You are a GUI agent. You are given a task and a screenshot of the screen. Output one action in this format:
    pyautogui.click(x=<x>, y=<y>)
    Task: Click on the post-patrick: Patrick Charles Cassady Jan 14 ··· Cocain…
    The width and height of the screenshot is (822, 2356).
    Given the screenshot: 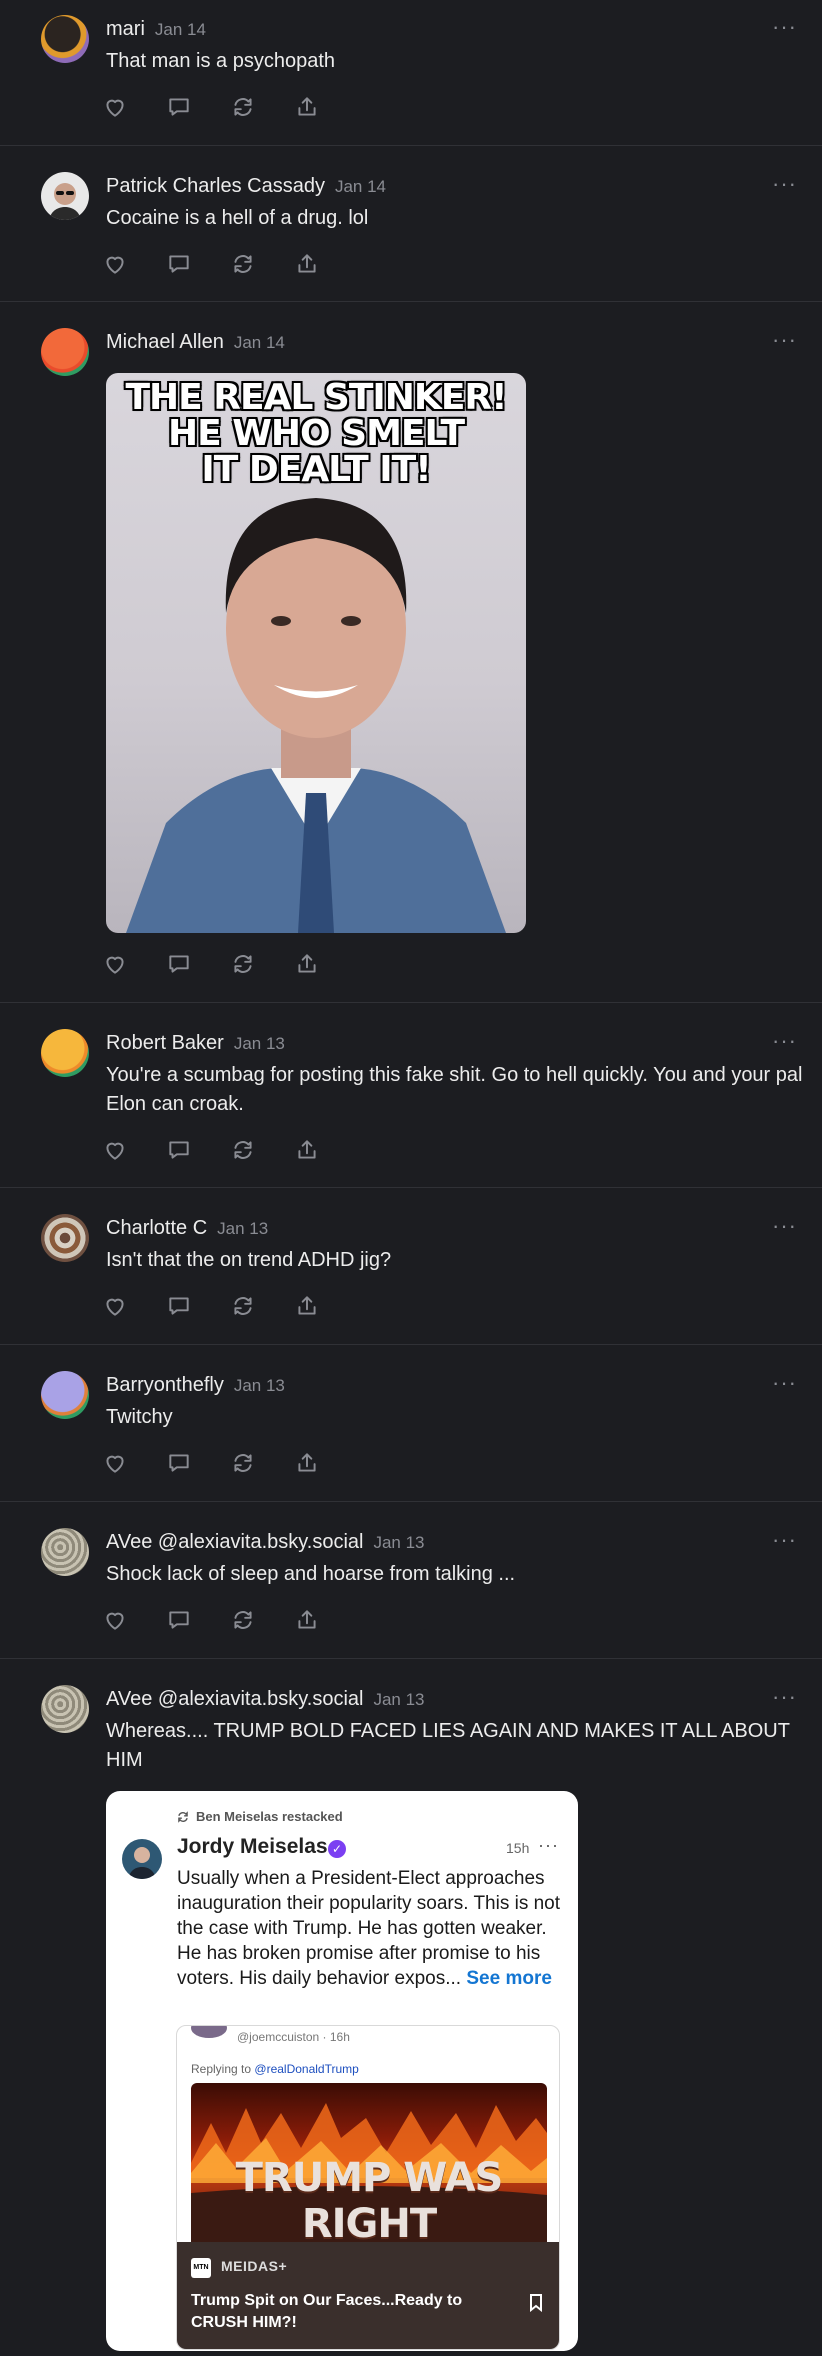 What is the action you would take?
    pyautogui.click(x=411, y=224)
    